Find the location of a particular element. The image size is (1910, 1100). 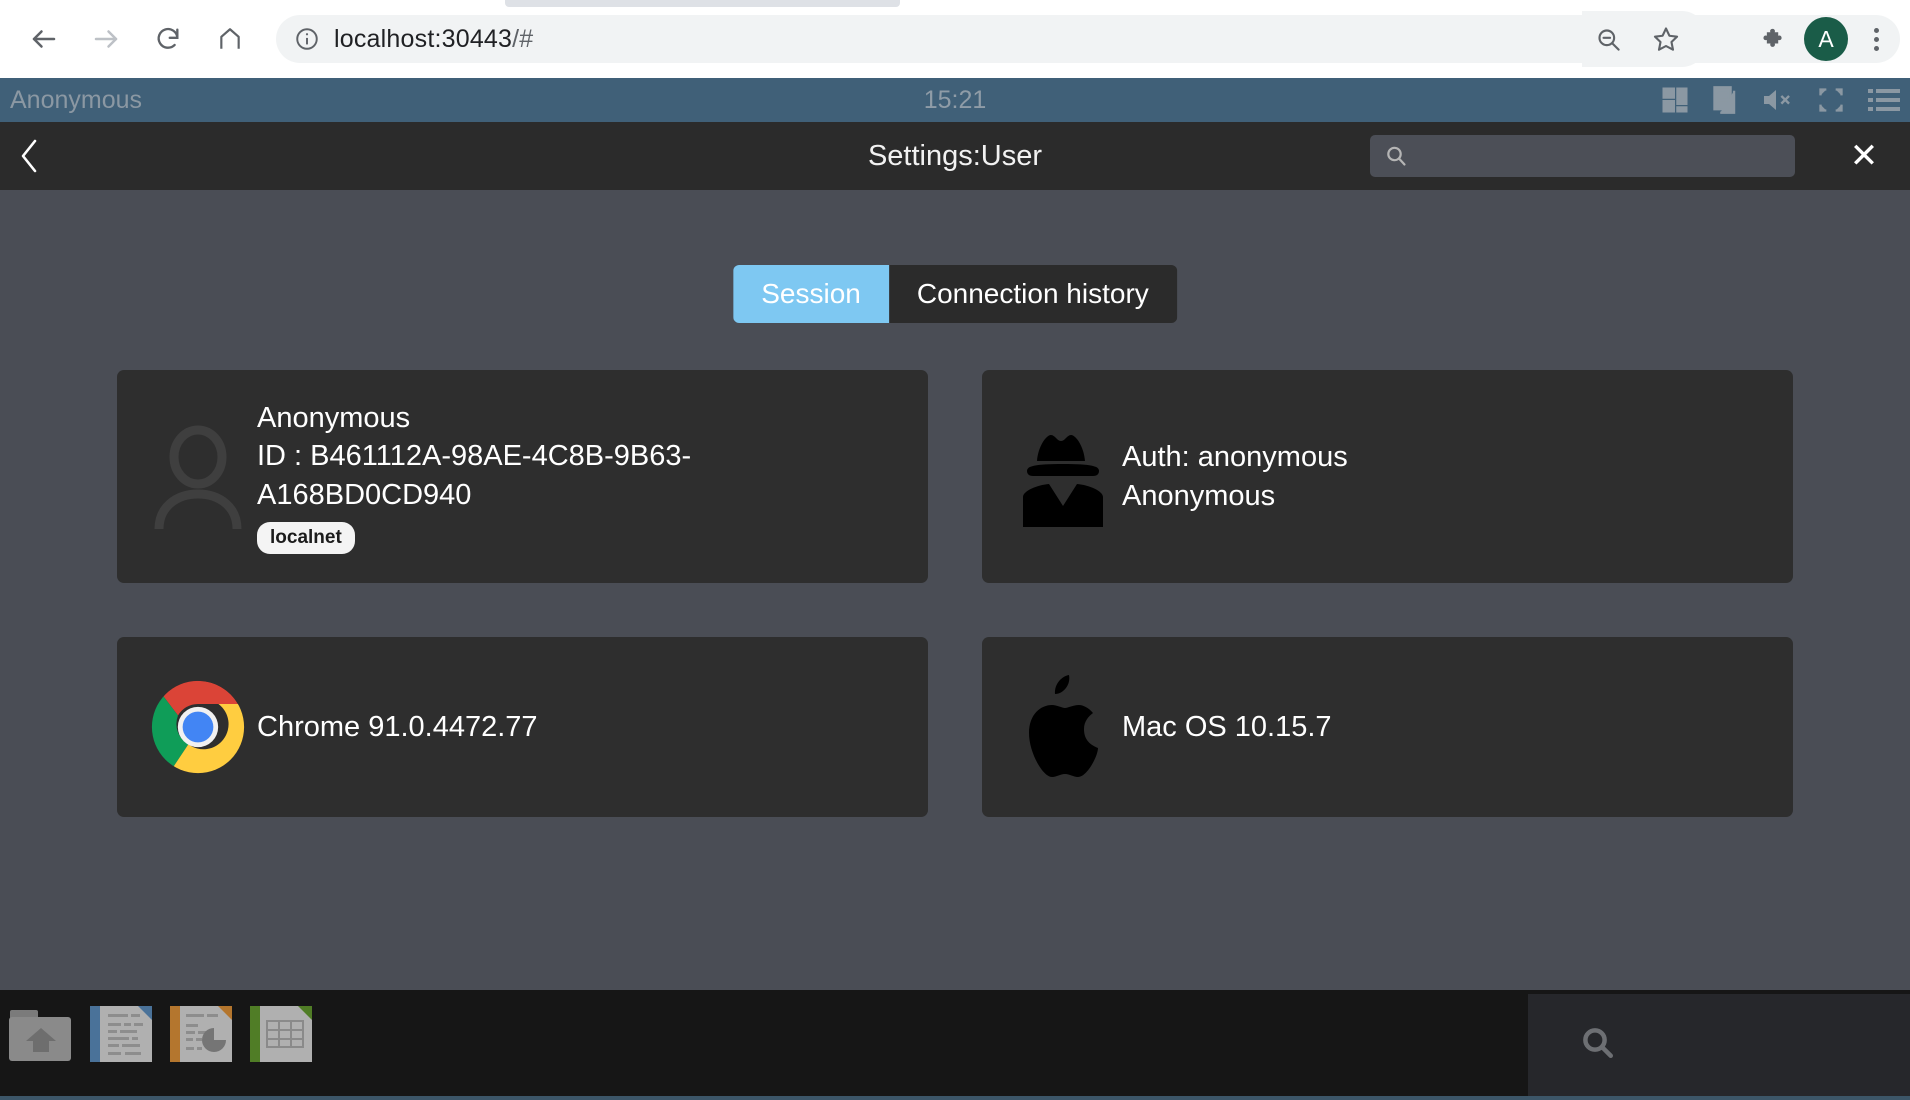

layout-grid-icon is located at coordinates (1675, 100).